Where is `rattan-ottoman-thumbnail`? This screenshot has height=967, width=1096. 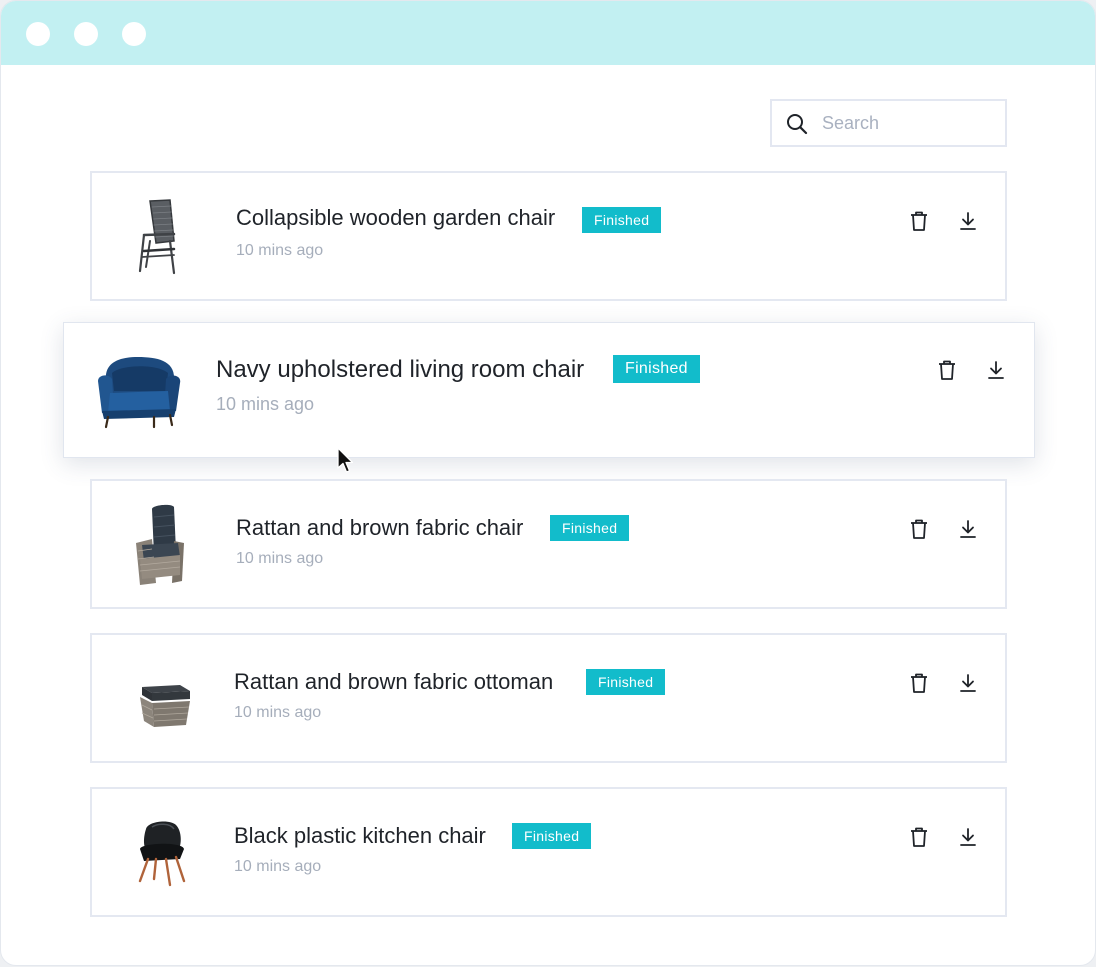
rattan-ottoman-thumbnail is located at coordinates (164, 703).